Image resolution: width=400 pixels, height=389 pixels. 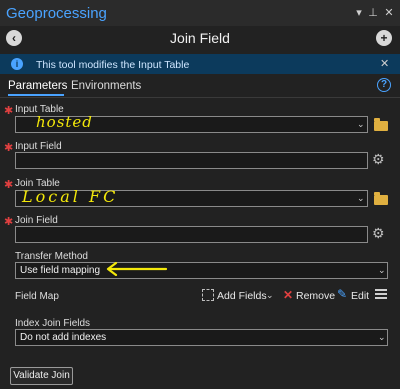 I want to click on input-table-value: hosted, so click(x=64, y=122).